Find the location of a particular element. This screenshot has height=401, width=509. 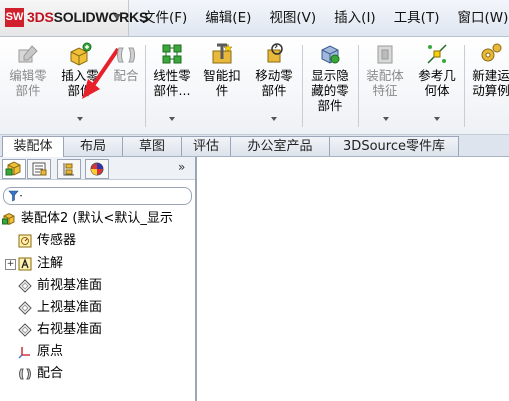

edit-component-icon is located at coordinates (28, 54).